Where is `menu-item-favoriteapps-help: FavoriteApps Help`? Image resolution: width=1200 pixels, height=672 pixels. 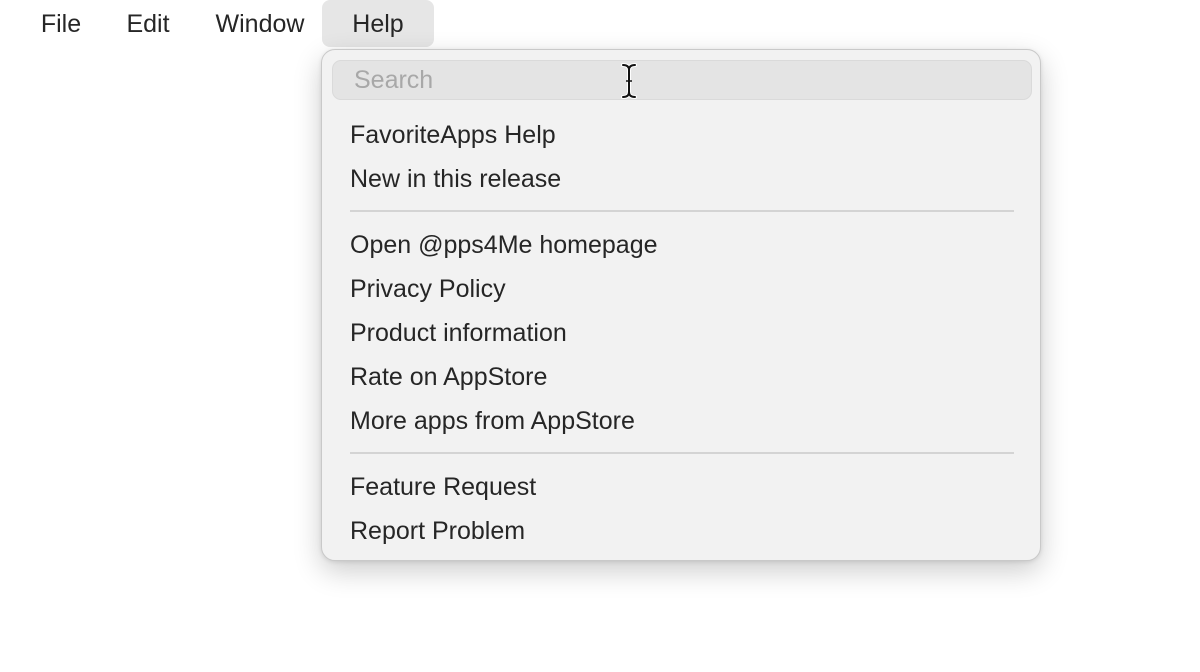
menu-item-favoriteapps-help: FavoriteApps Help is located at coordinates (453, 135).